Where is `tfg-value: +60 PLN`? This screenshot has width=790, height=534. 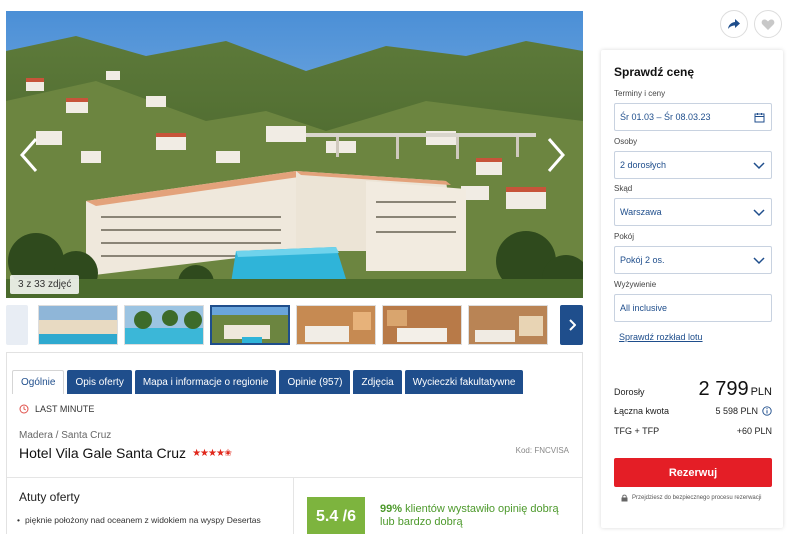
tfg-value: +60 PLN is located at coordinates (754, 431).